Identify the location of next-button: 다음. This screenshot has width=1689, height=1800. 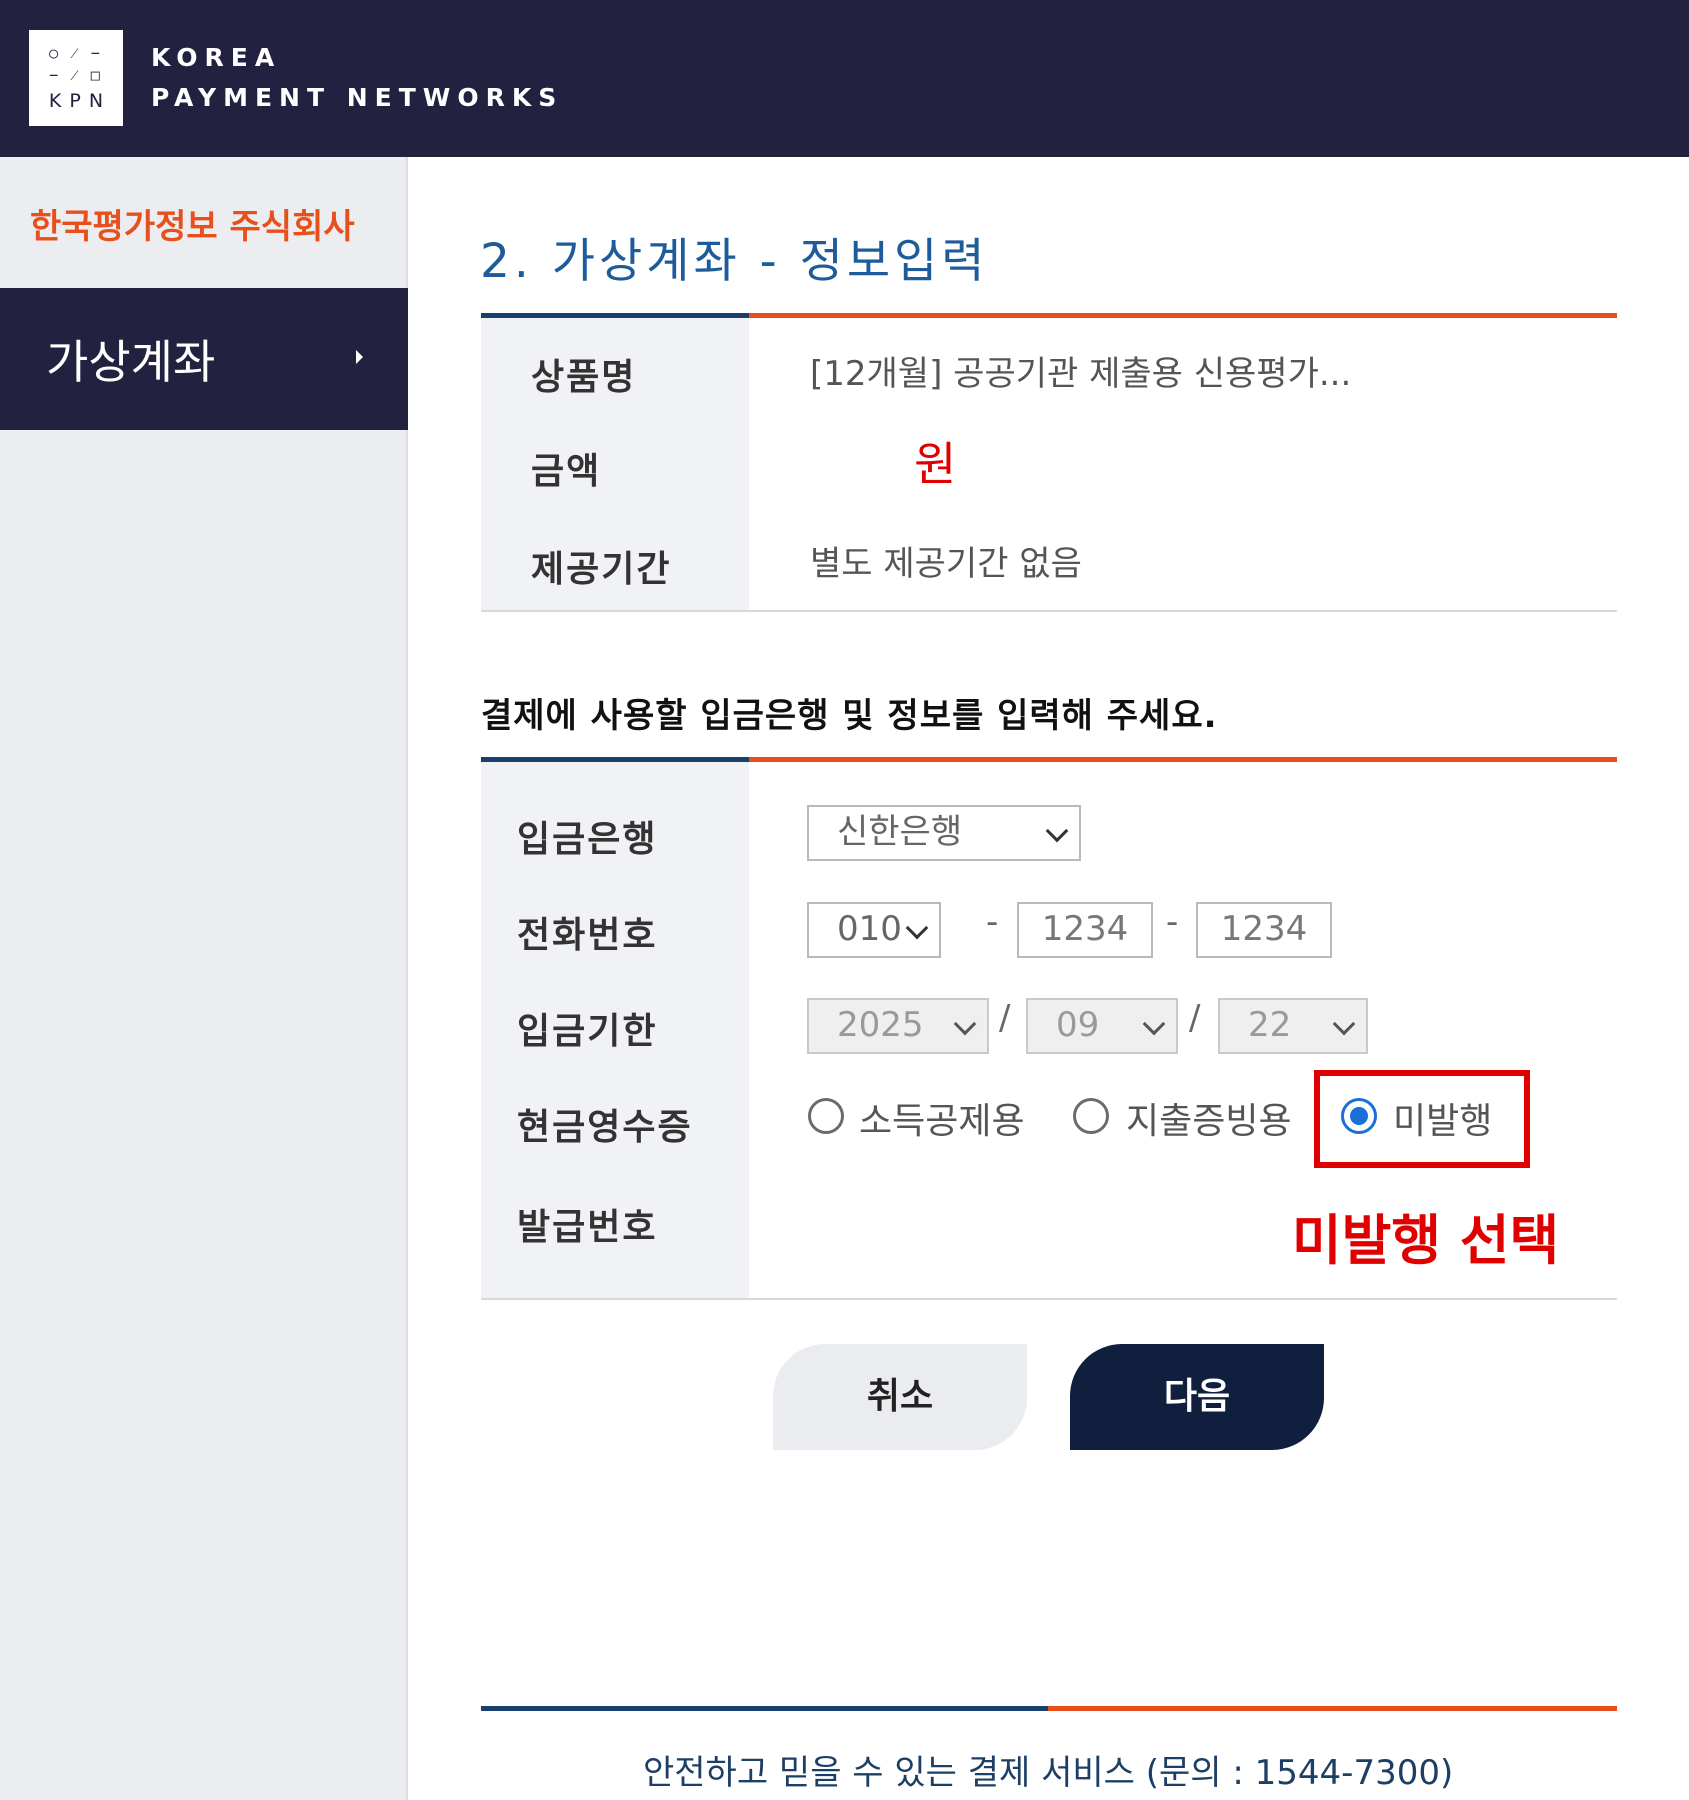
(1197, 1397).